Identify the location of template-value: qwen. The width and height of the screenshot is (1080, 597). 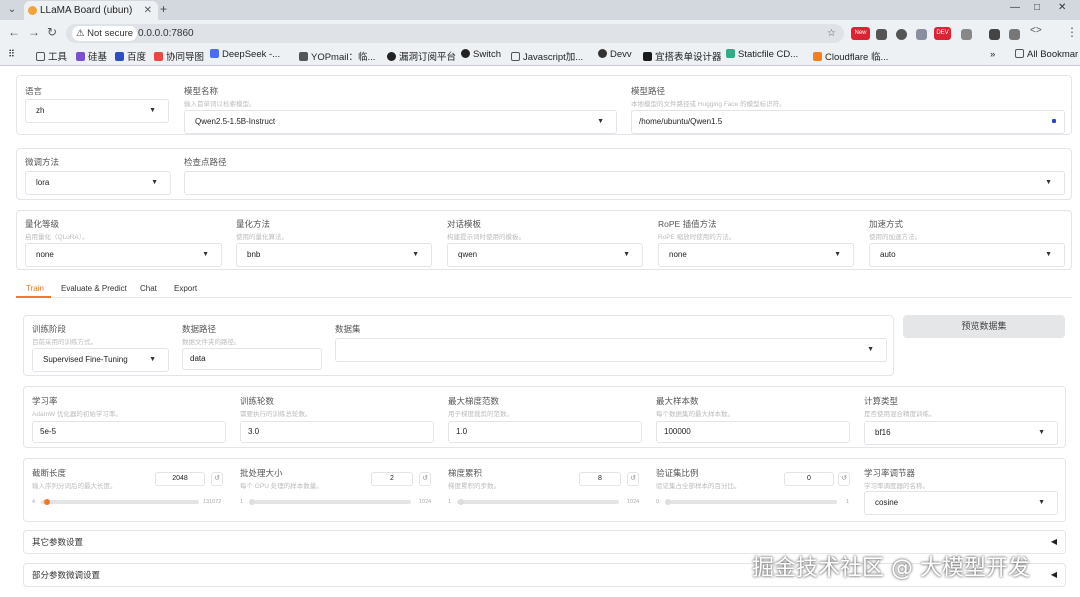
(468, 254).